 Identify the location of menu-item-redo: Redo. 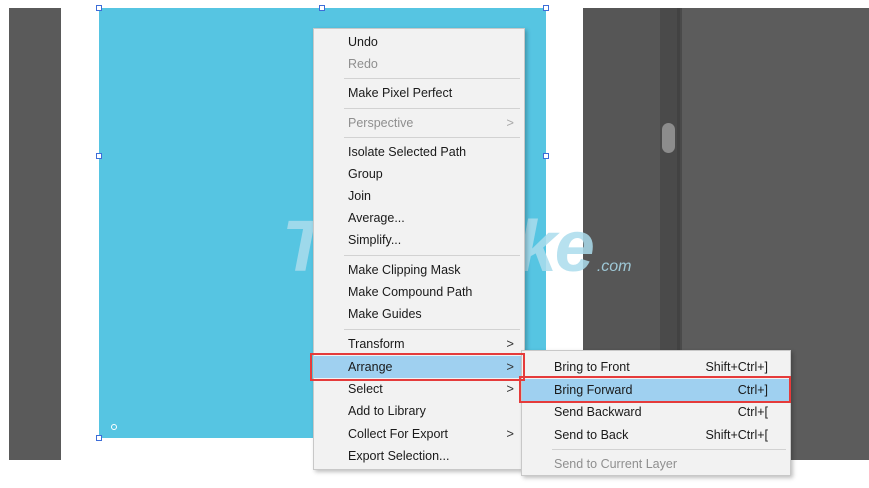
(419, 64).